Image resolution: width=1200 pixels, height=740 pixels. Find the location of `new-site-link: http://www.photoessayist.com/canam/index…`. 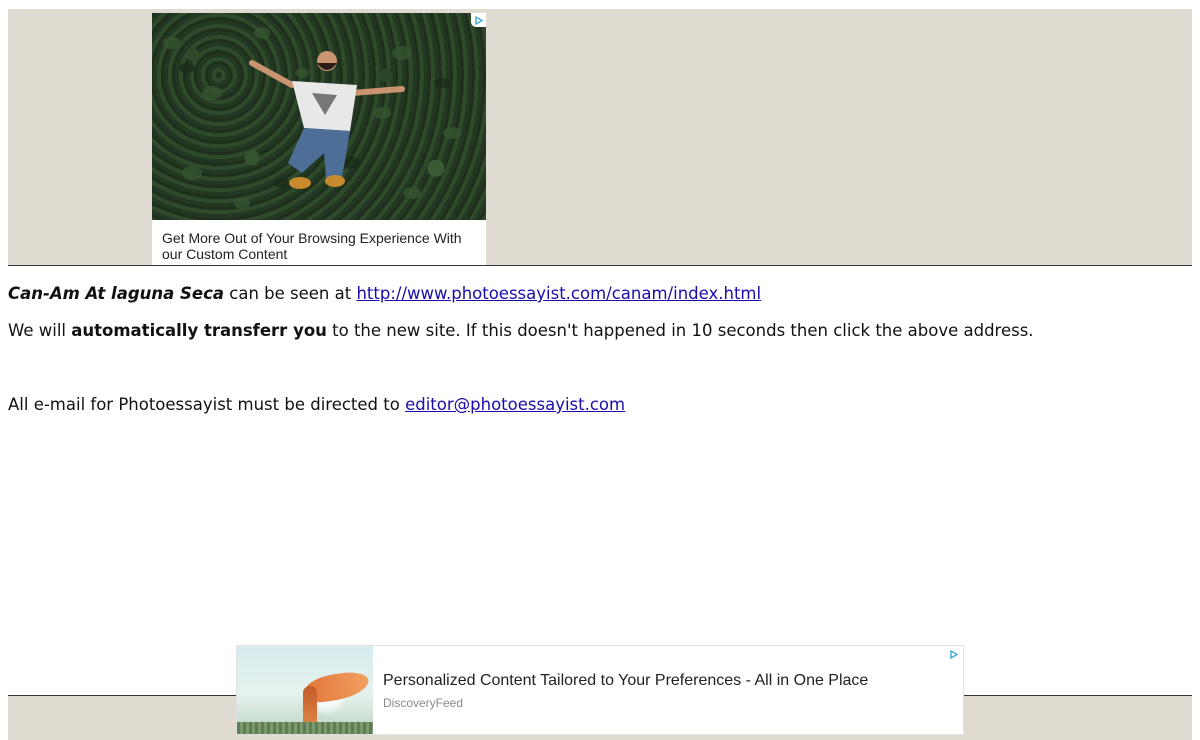

new-site-link: http://www.photoessayist.com/canam/index… is located at coordinates (558, 293).